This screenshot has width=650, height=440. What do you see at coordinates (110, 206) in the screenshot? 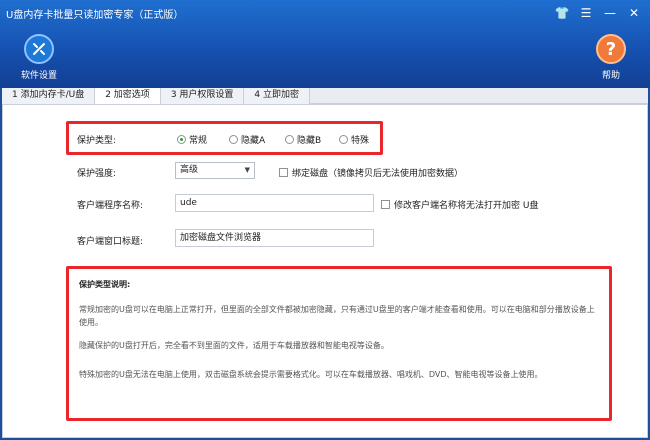
I see `client-name-label: 客户端程序名称:` at bounding box center [110, 206].